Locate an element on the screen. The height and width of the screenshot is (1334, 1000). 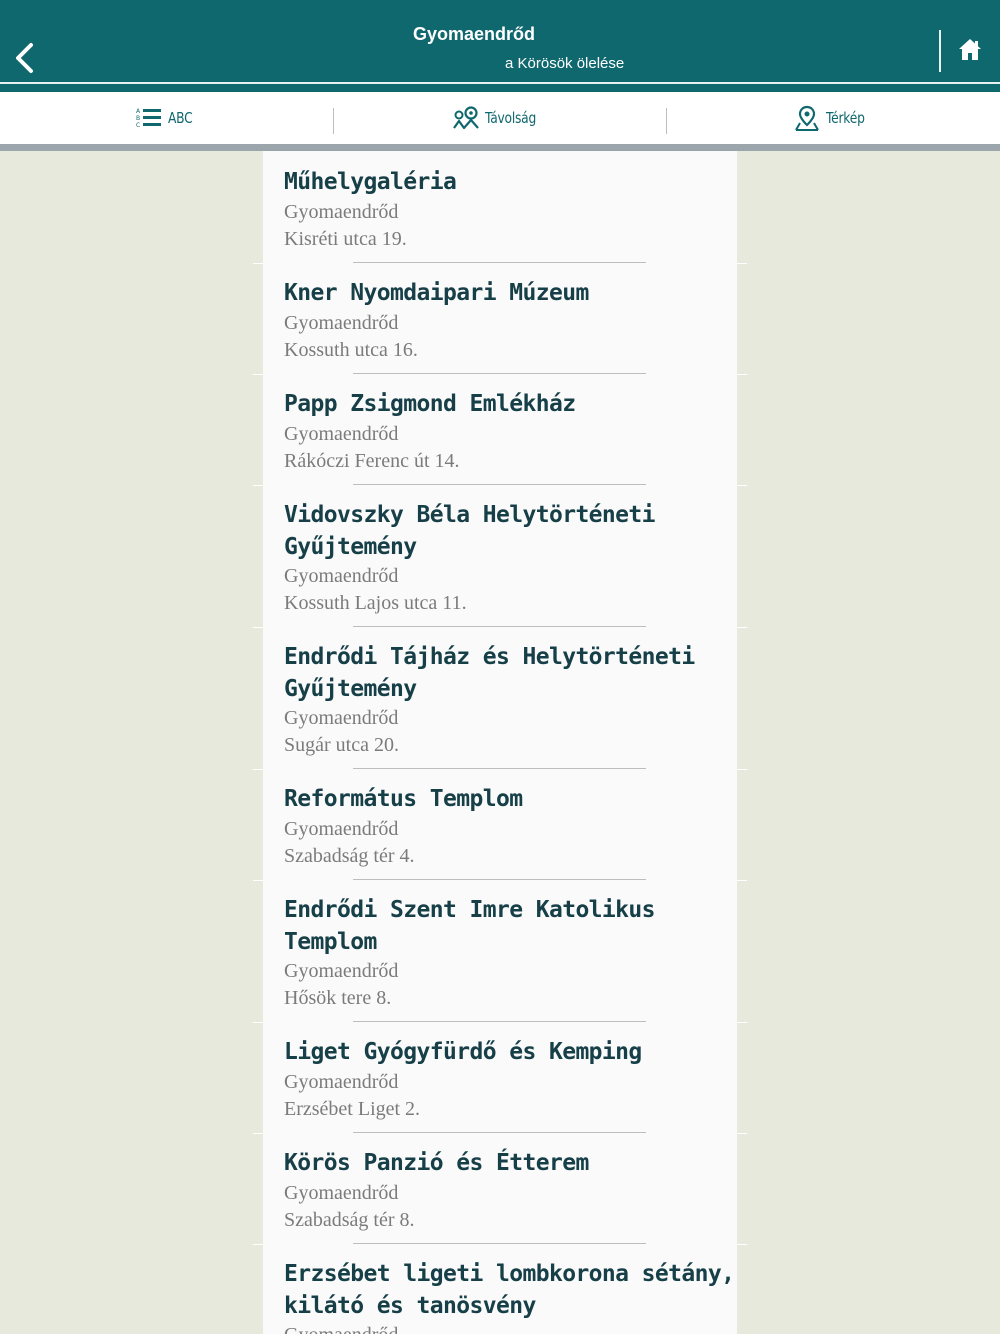
place-name: Körös Panzió és Étterem is located at coordinates (436, 1163).